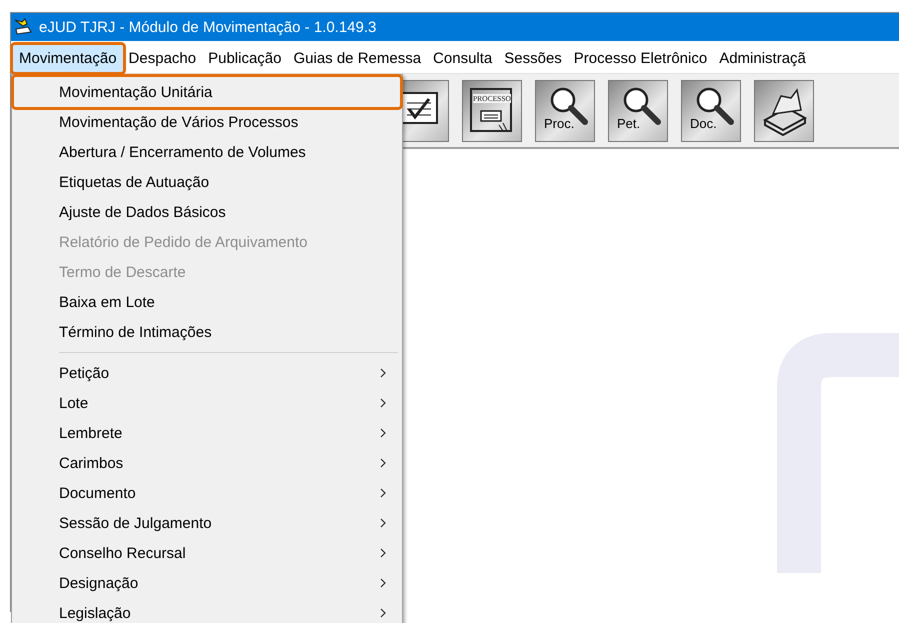 This screenshot has width=899, height=623. I want to click on button-label: Proc., so click(559, 123).